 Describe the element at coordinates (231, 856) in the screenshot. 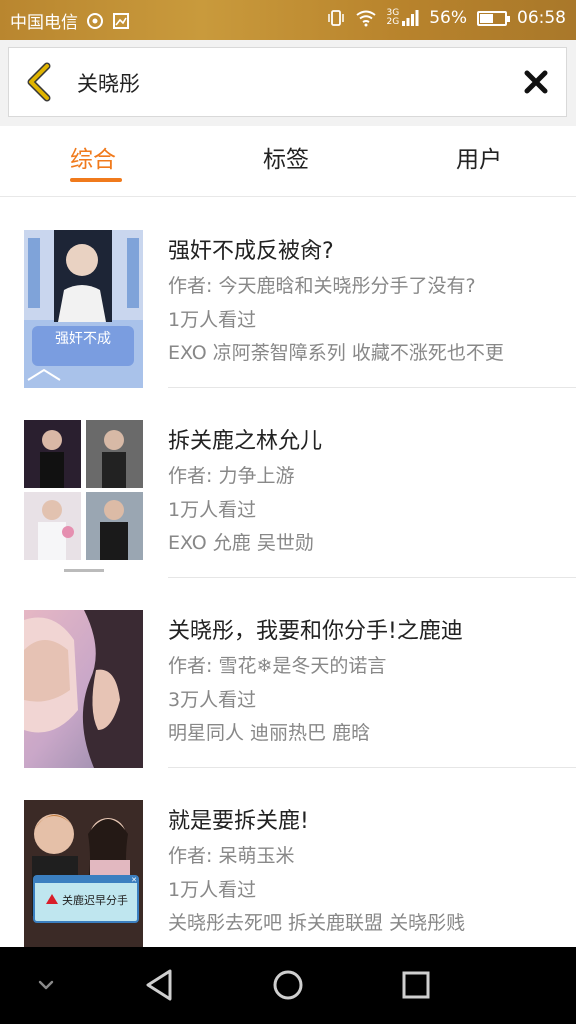

I see `story-author: 作者: 呆萌玉米` at that location.